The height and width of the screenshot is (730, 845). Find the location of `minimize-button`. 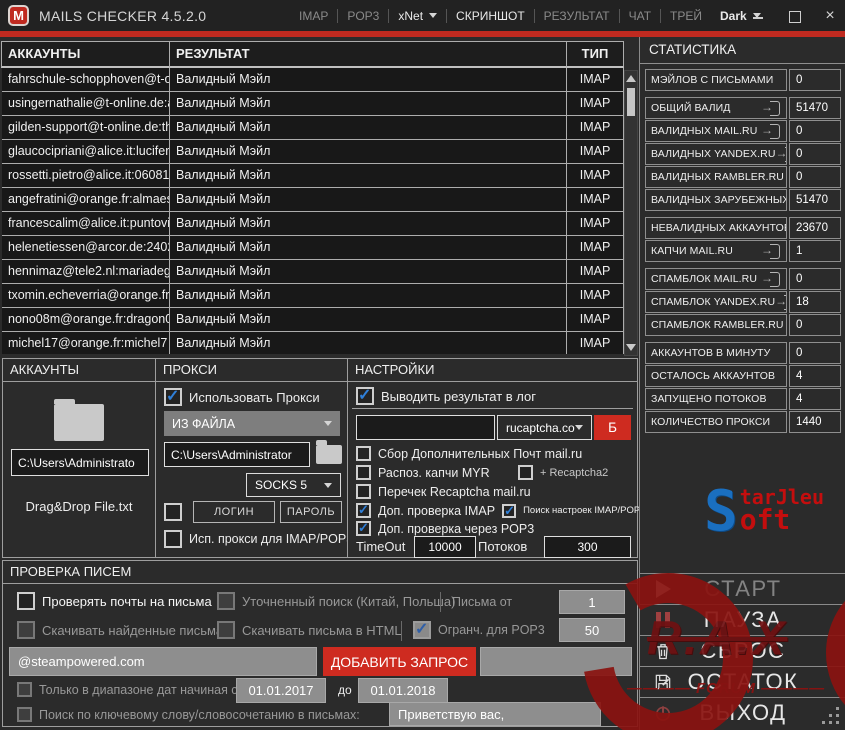

minimize-button is located at coordinates (758, 16).